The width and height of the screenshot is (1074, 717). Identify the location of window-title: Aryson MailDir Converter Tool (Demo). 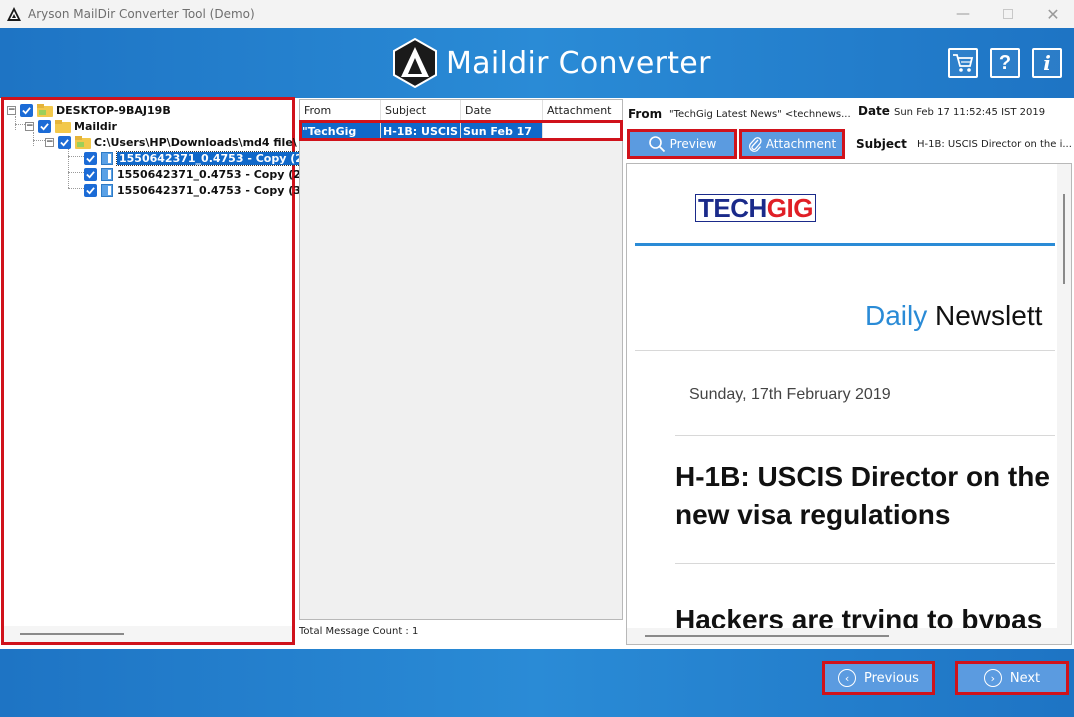
(141, 14).